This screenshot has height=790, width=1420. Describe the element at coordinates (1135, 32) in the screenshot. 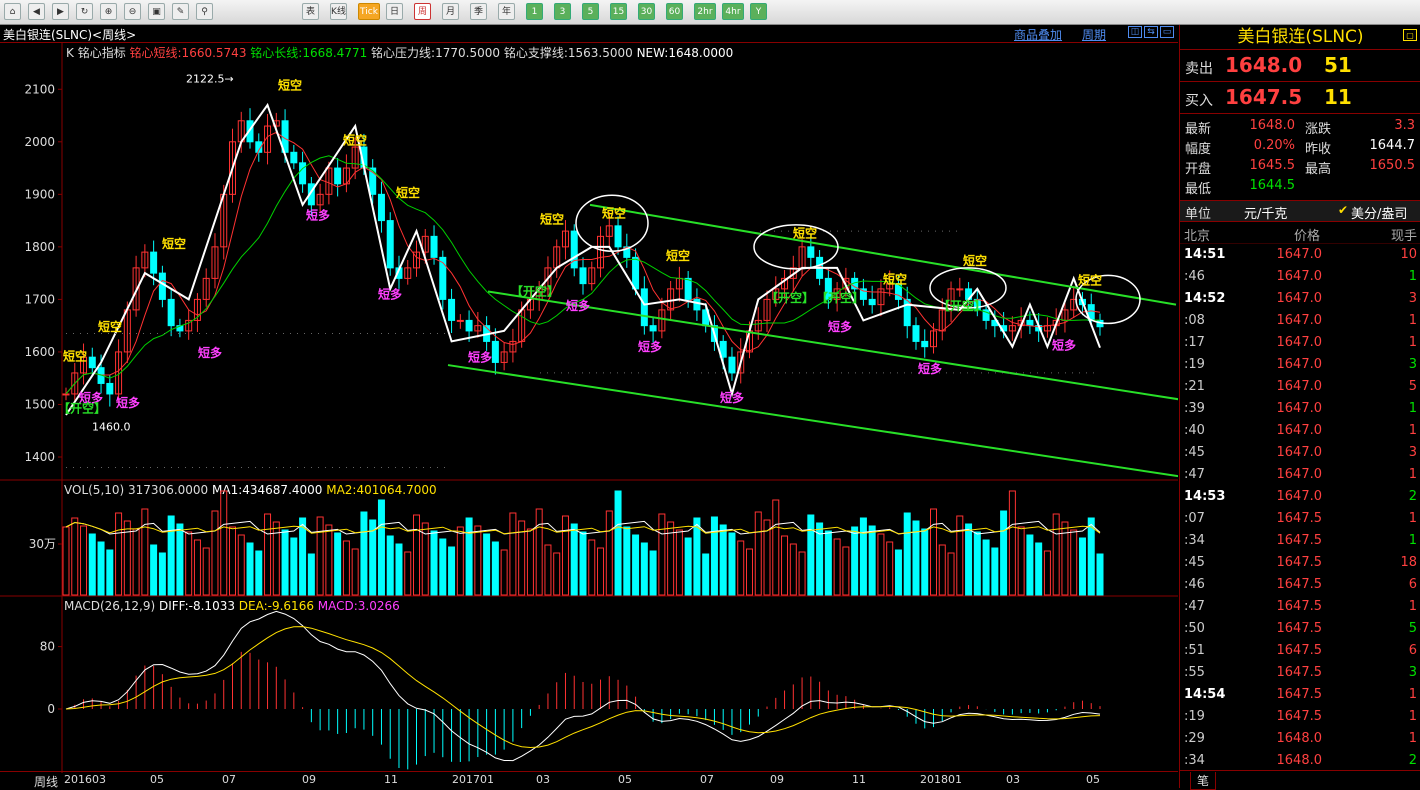

I see `restore-icon: ◫` at that location.